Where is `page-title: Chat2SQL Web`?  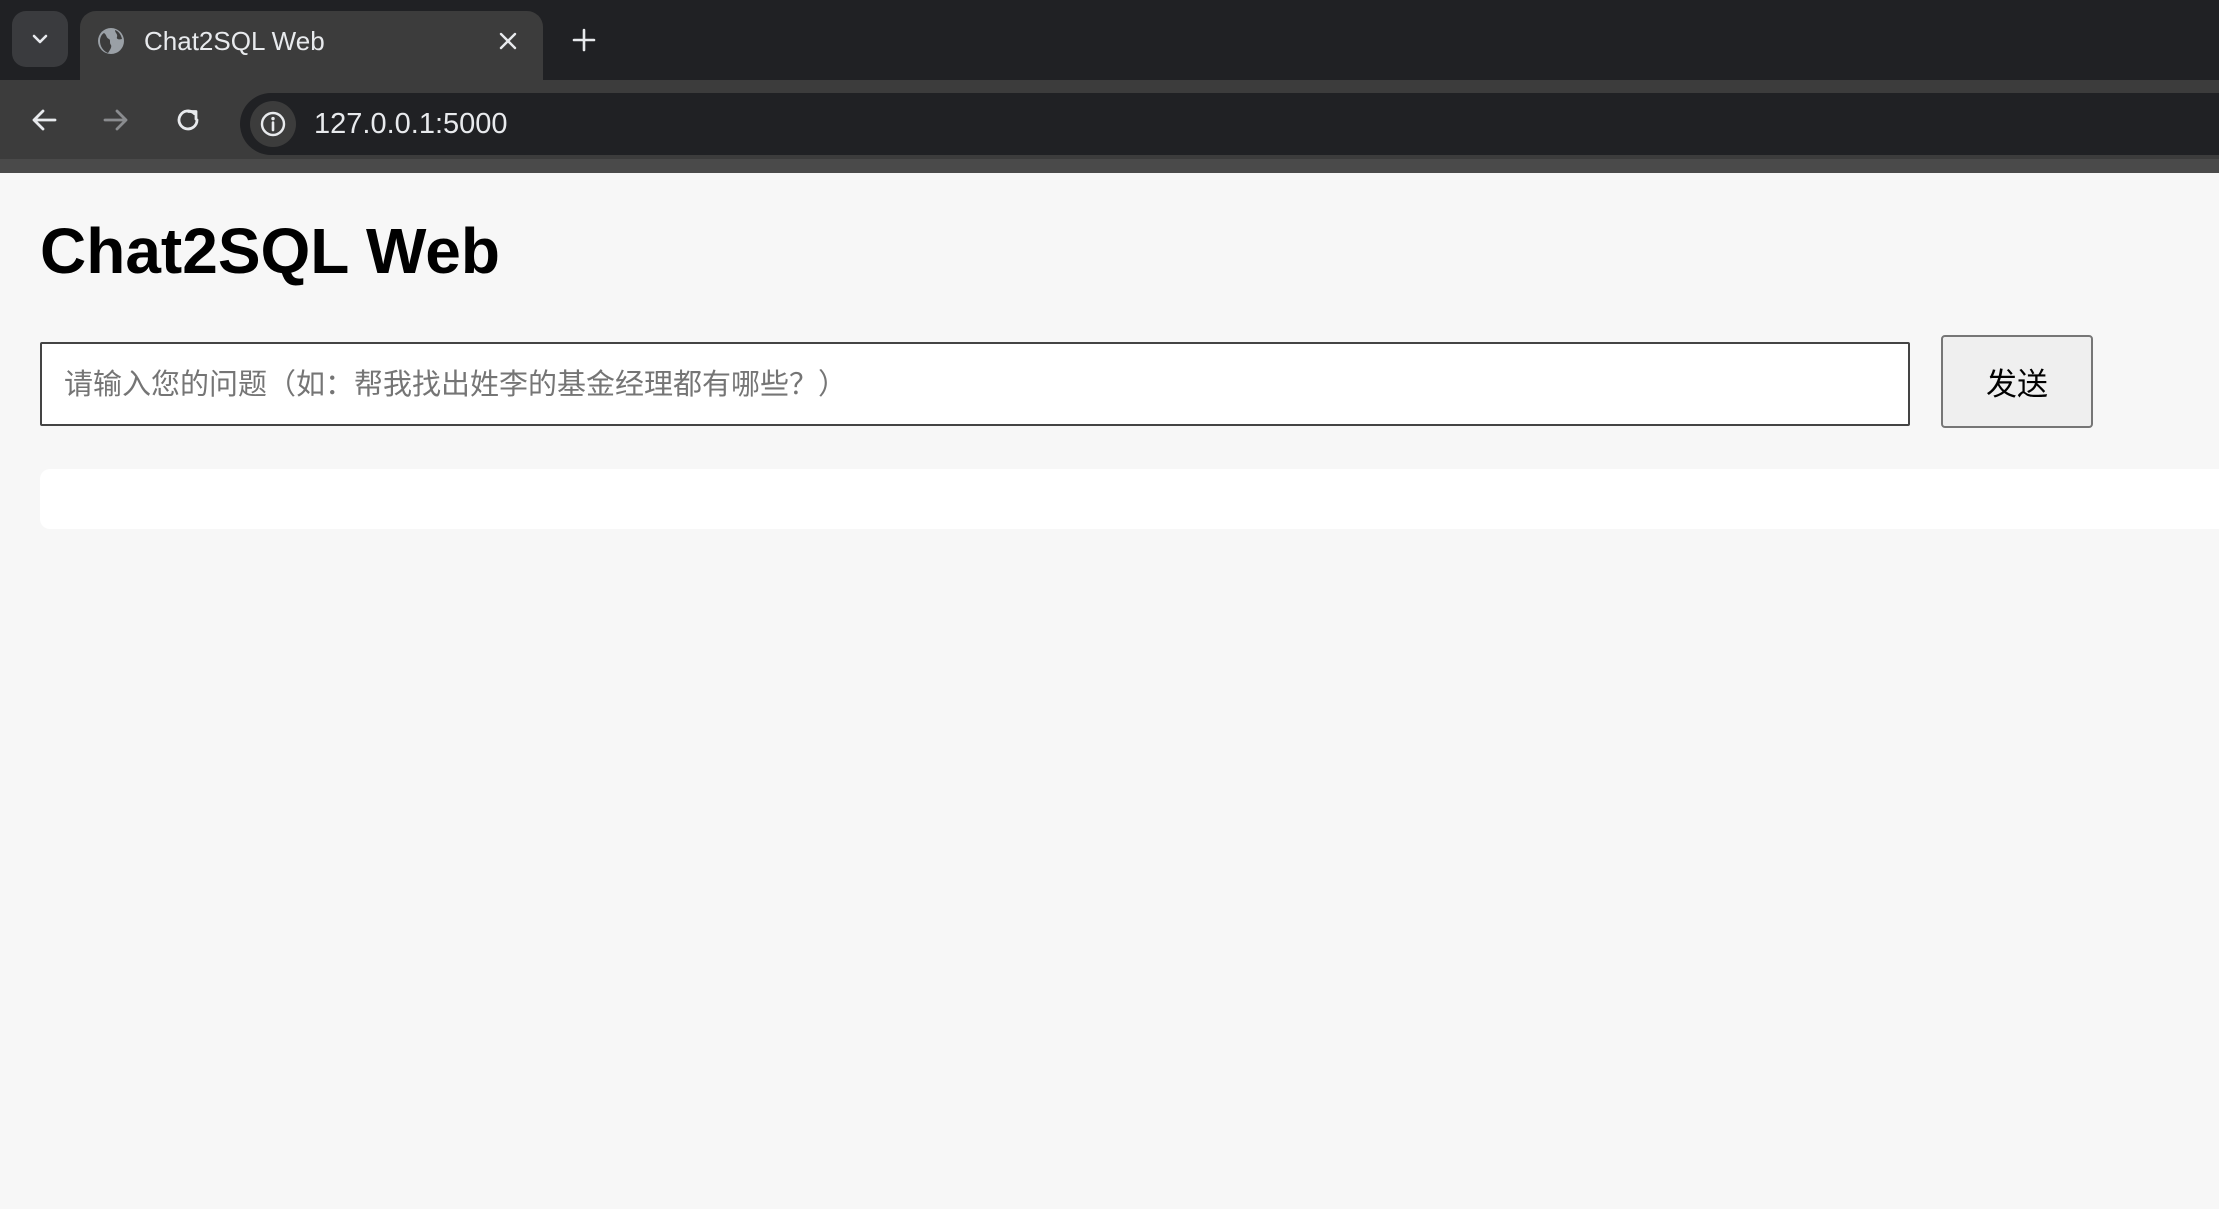 page-title: Chat2SQL Web is located at coordinates (270, 251).